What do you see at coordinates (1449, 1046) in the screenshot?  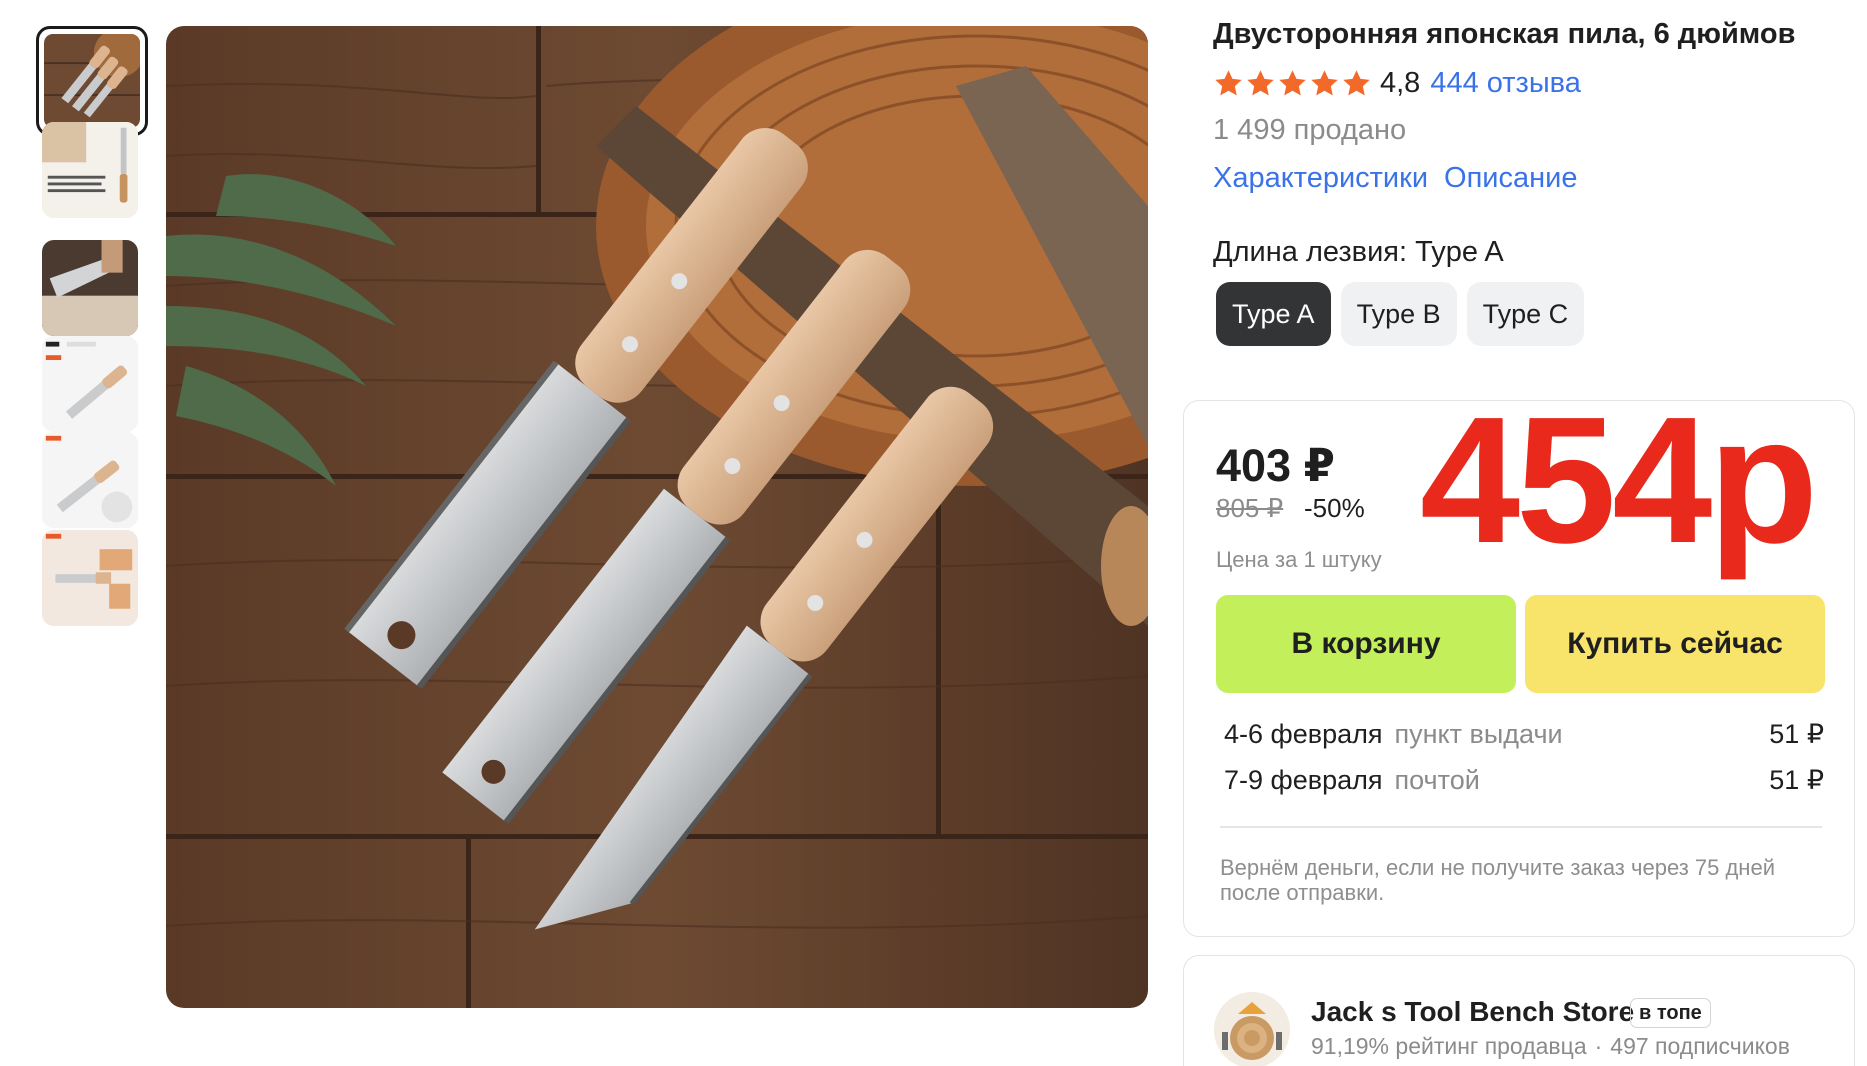 I see `seller-rating: 91,19% рейтинг продавца` at bounding box center [1449, 1046].